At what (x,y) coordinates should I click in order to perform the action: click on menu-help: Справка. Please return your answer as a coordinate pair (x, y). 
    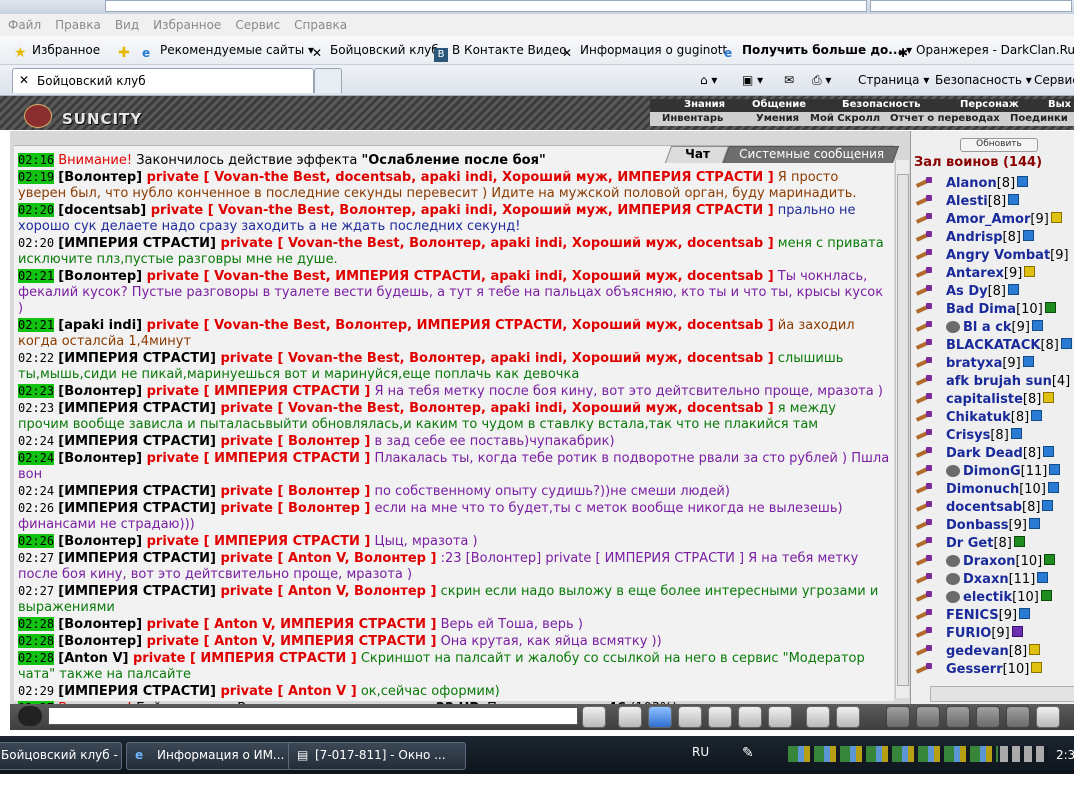
    Looking at the image, I should click on (319, 23).